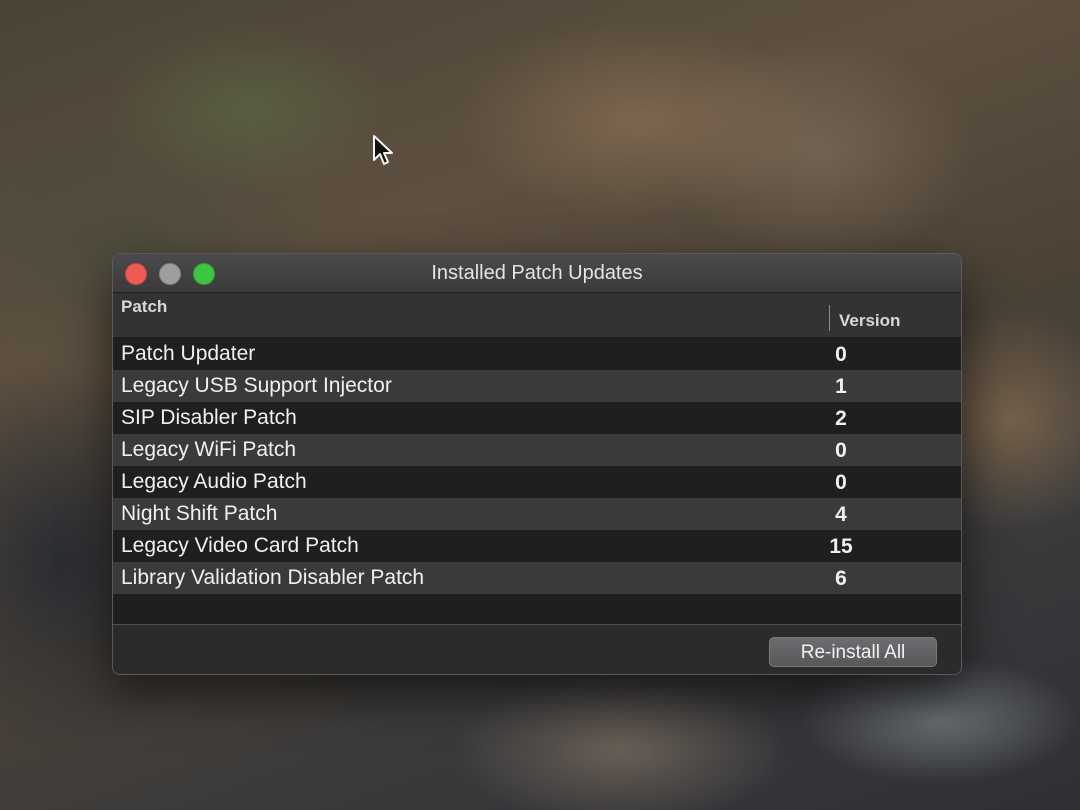 Image resolution: width=1080 pixels, height=810 pixels. I want to click on table-row: Night Shift Patch 4, so click(537, 514).